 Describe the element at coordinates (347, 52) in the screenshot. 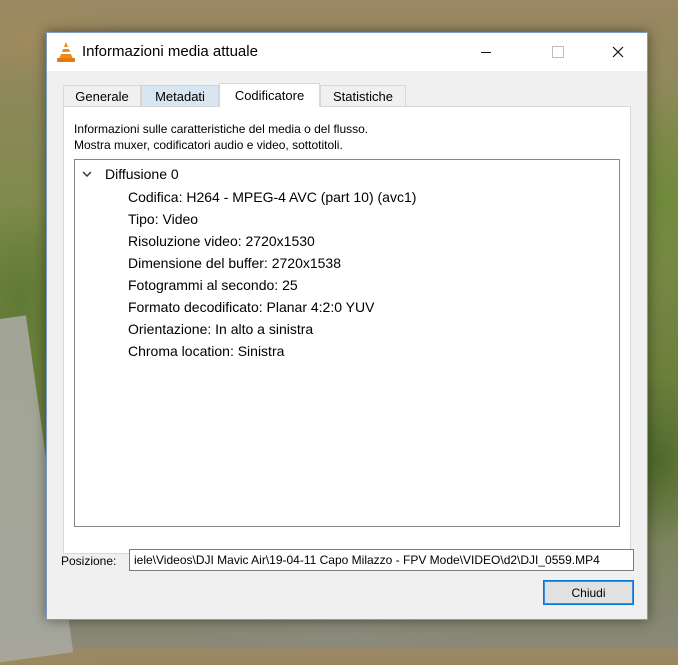

I see `title-bar: Informazioni media attuale` at that location.